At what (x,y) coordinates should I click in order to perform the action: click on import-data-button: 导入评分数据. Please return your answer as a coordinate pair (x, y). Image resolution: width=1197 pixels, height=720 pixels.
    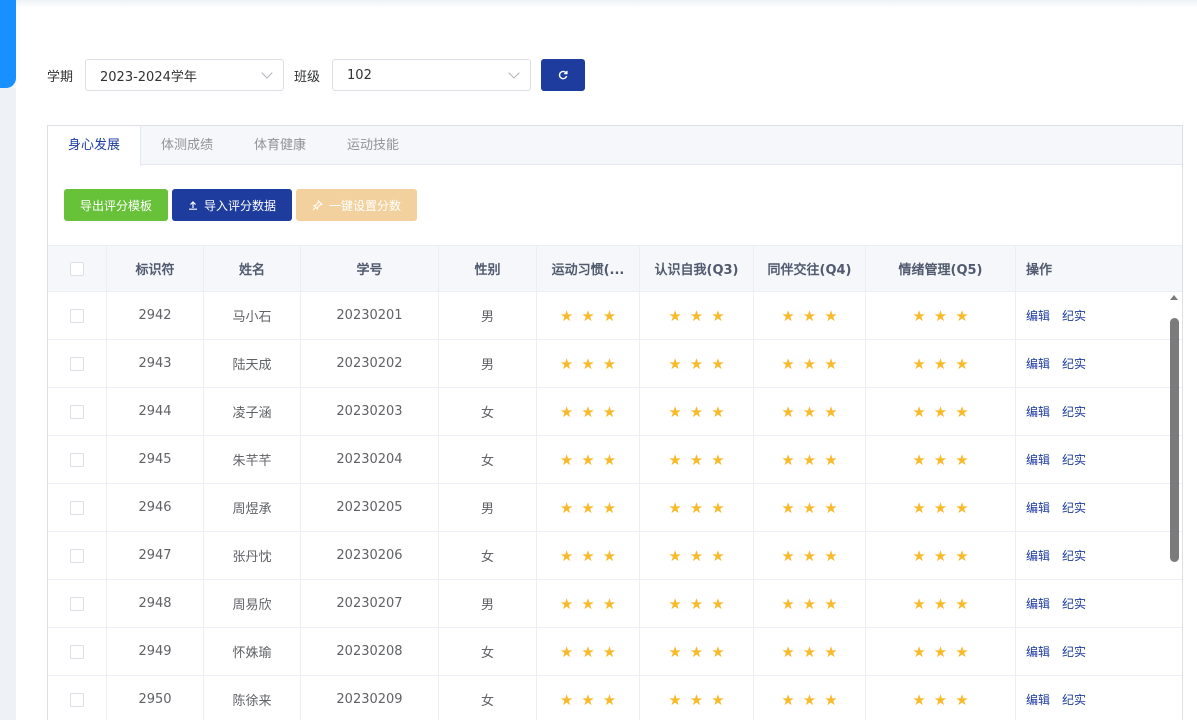
    Looking at the image, I should click on (232, 205).